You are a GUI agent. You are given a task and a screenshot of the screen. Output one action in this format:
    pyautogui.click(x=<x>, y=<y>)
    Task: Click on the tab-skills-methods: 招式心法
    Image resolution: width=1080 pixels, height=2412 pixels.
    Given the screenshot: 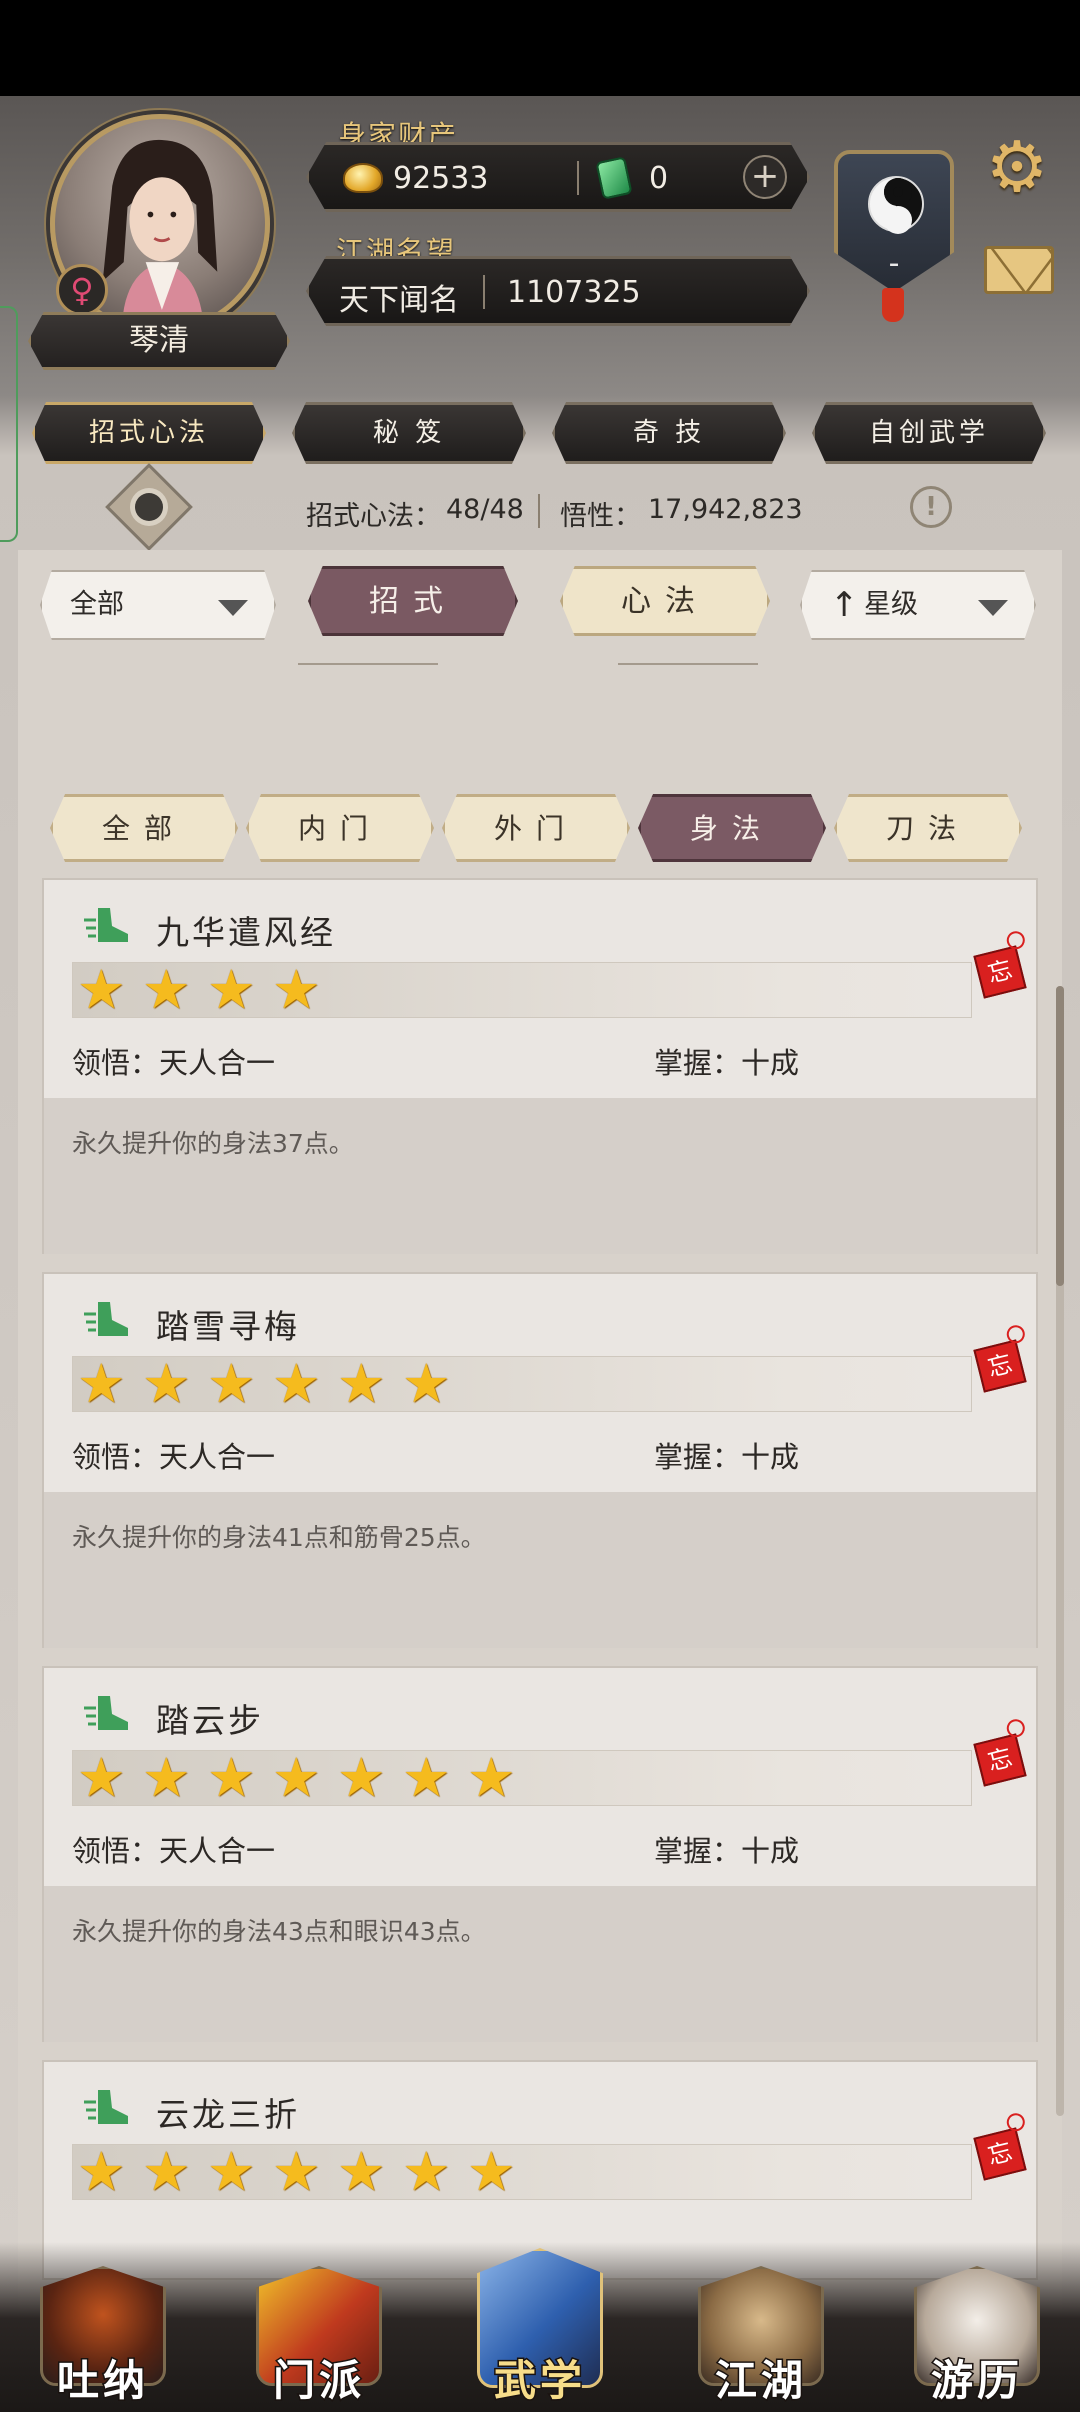 What is the action you would take?
    pyautogui.click(x=149, y=433)
    